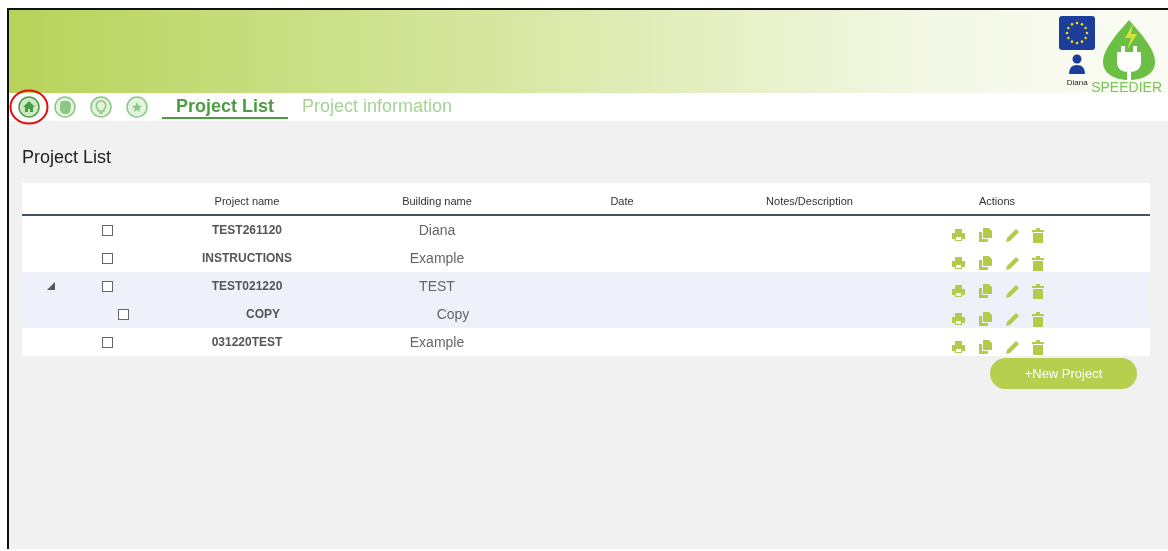 The image size is (1168, 551). Describe the element at coordinates (247, 230) in the screenshot. I see `project-name: TEST261120` at that location.